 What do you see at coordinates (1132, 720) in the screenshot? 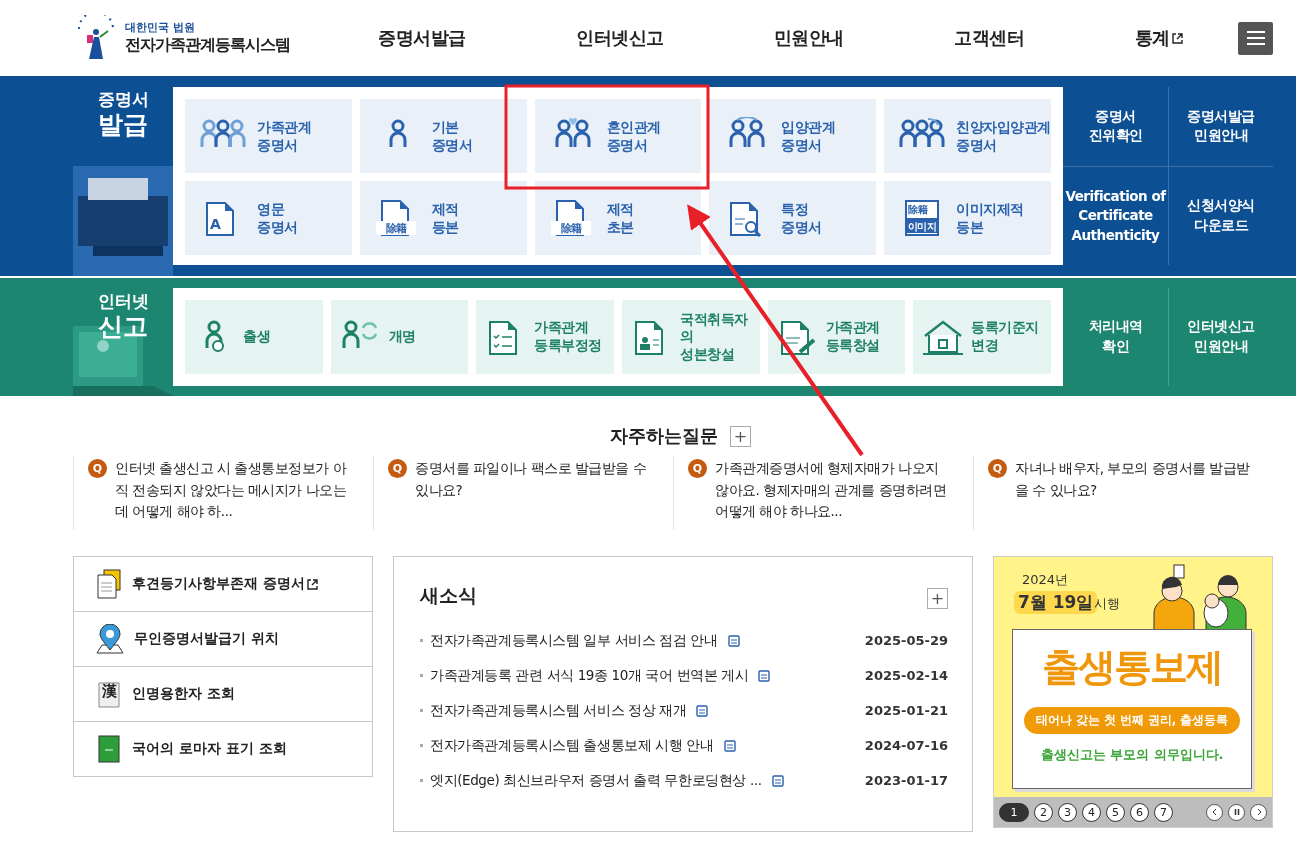
I see `banner-pill: 태어나 갖는 첫 번째 권리, 출생등록` at bounding box center [1132, 720].